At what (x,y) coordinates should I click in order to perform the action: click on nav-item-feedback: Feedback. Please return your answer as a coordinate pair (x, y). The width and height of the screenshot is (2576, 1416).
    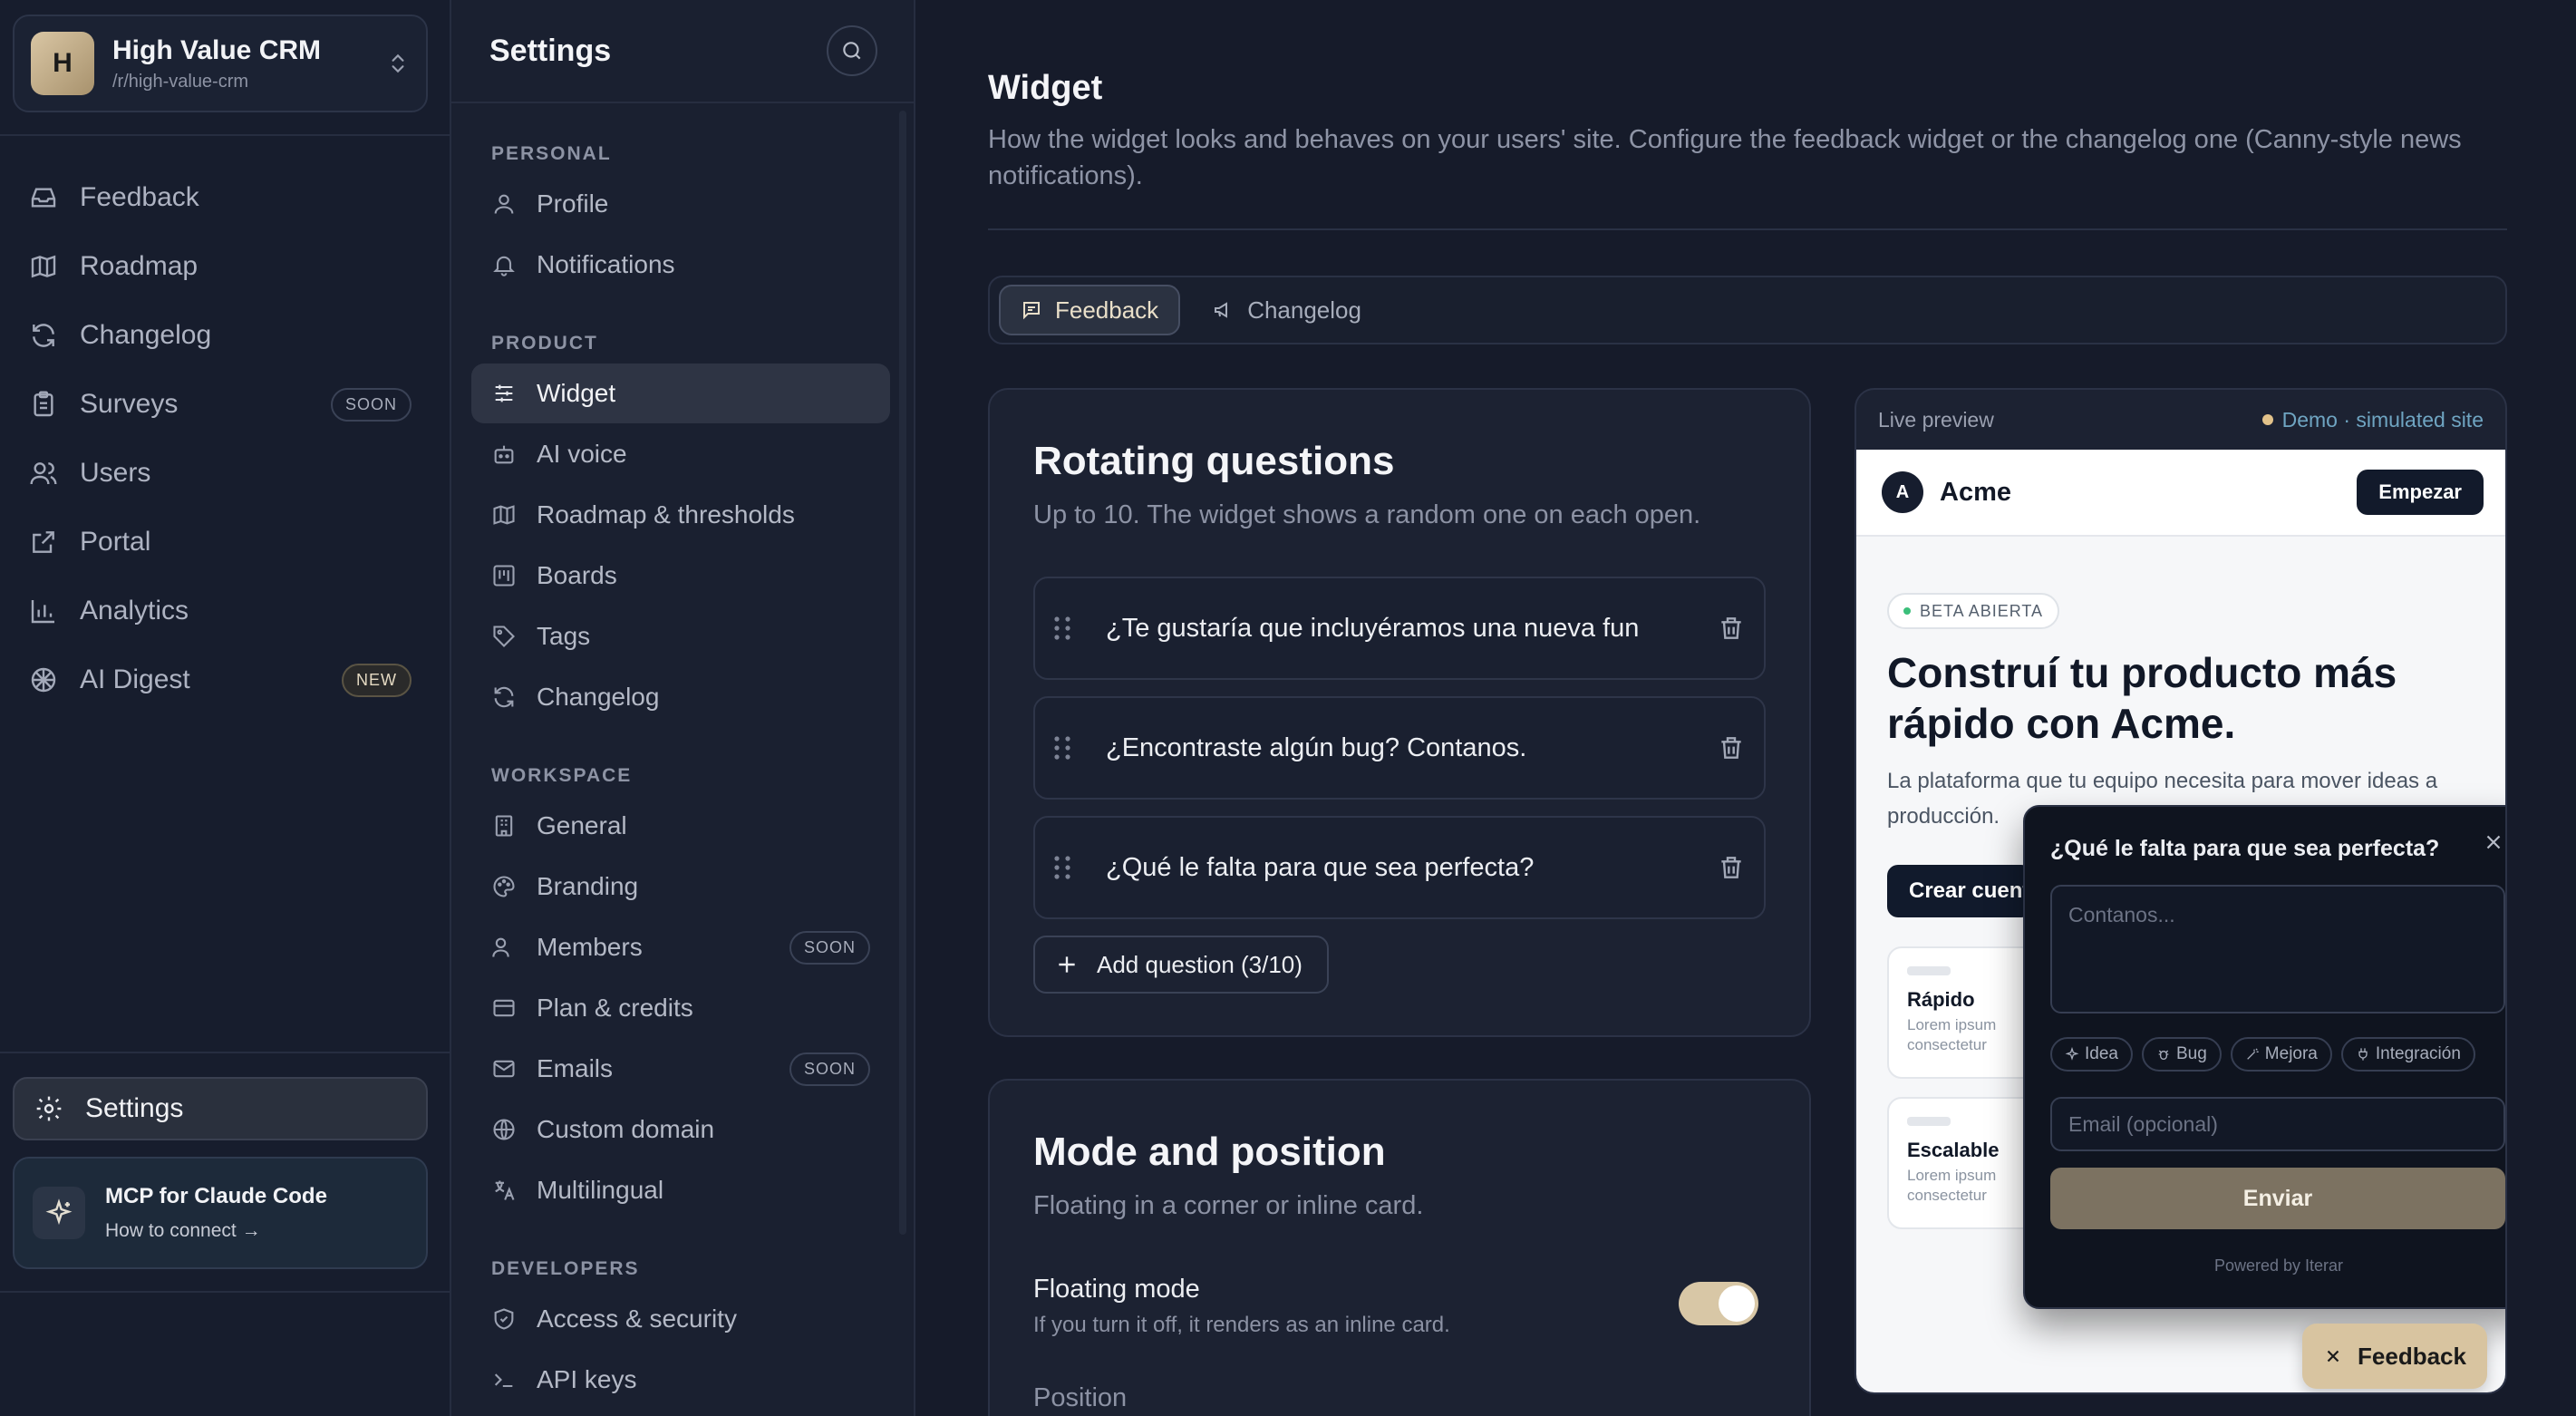
    Looking at the image, I should click on (220, 198).